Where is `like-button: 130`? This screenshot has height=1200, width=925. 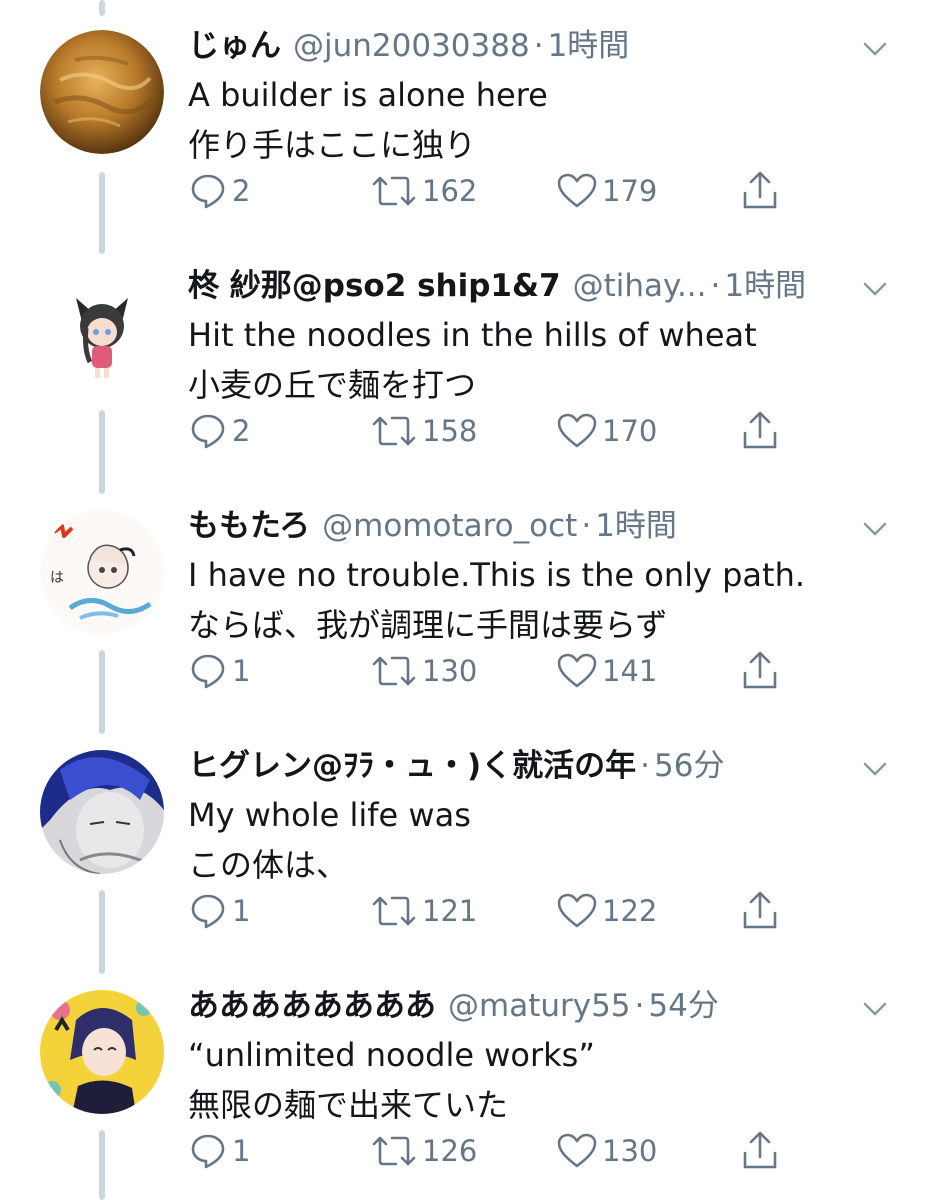
like-button: 130 is located at coordinates (606, 1151).